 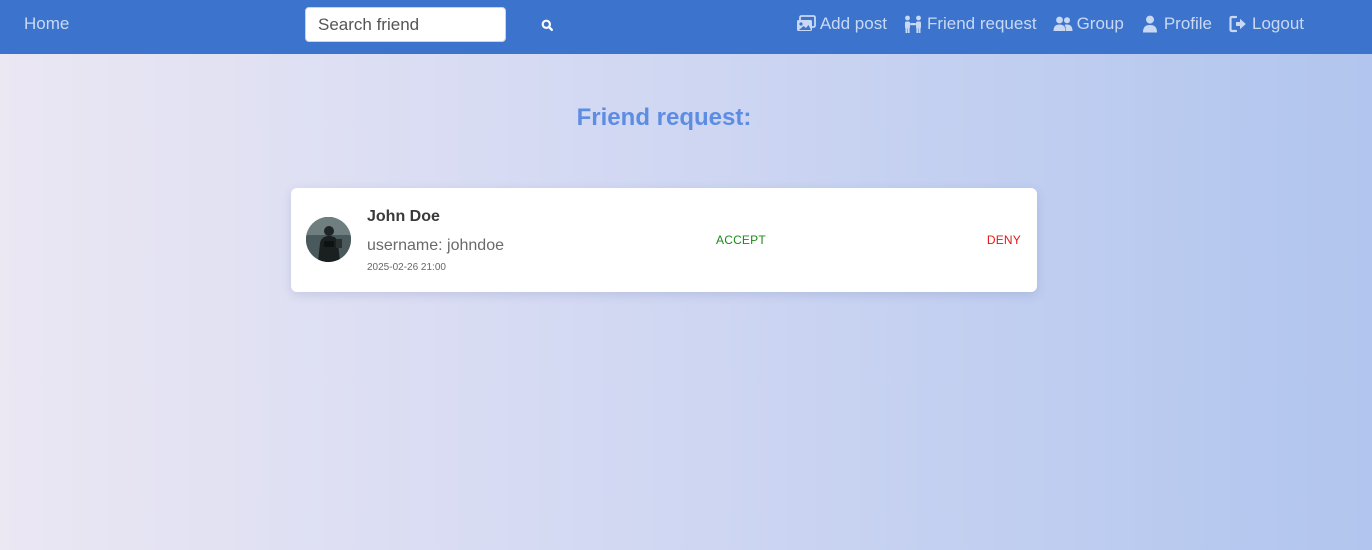 What do you see at coordinates (328, 239) in the screenshot?
I see `avatar` at bounding box center [328, 239].